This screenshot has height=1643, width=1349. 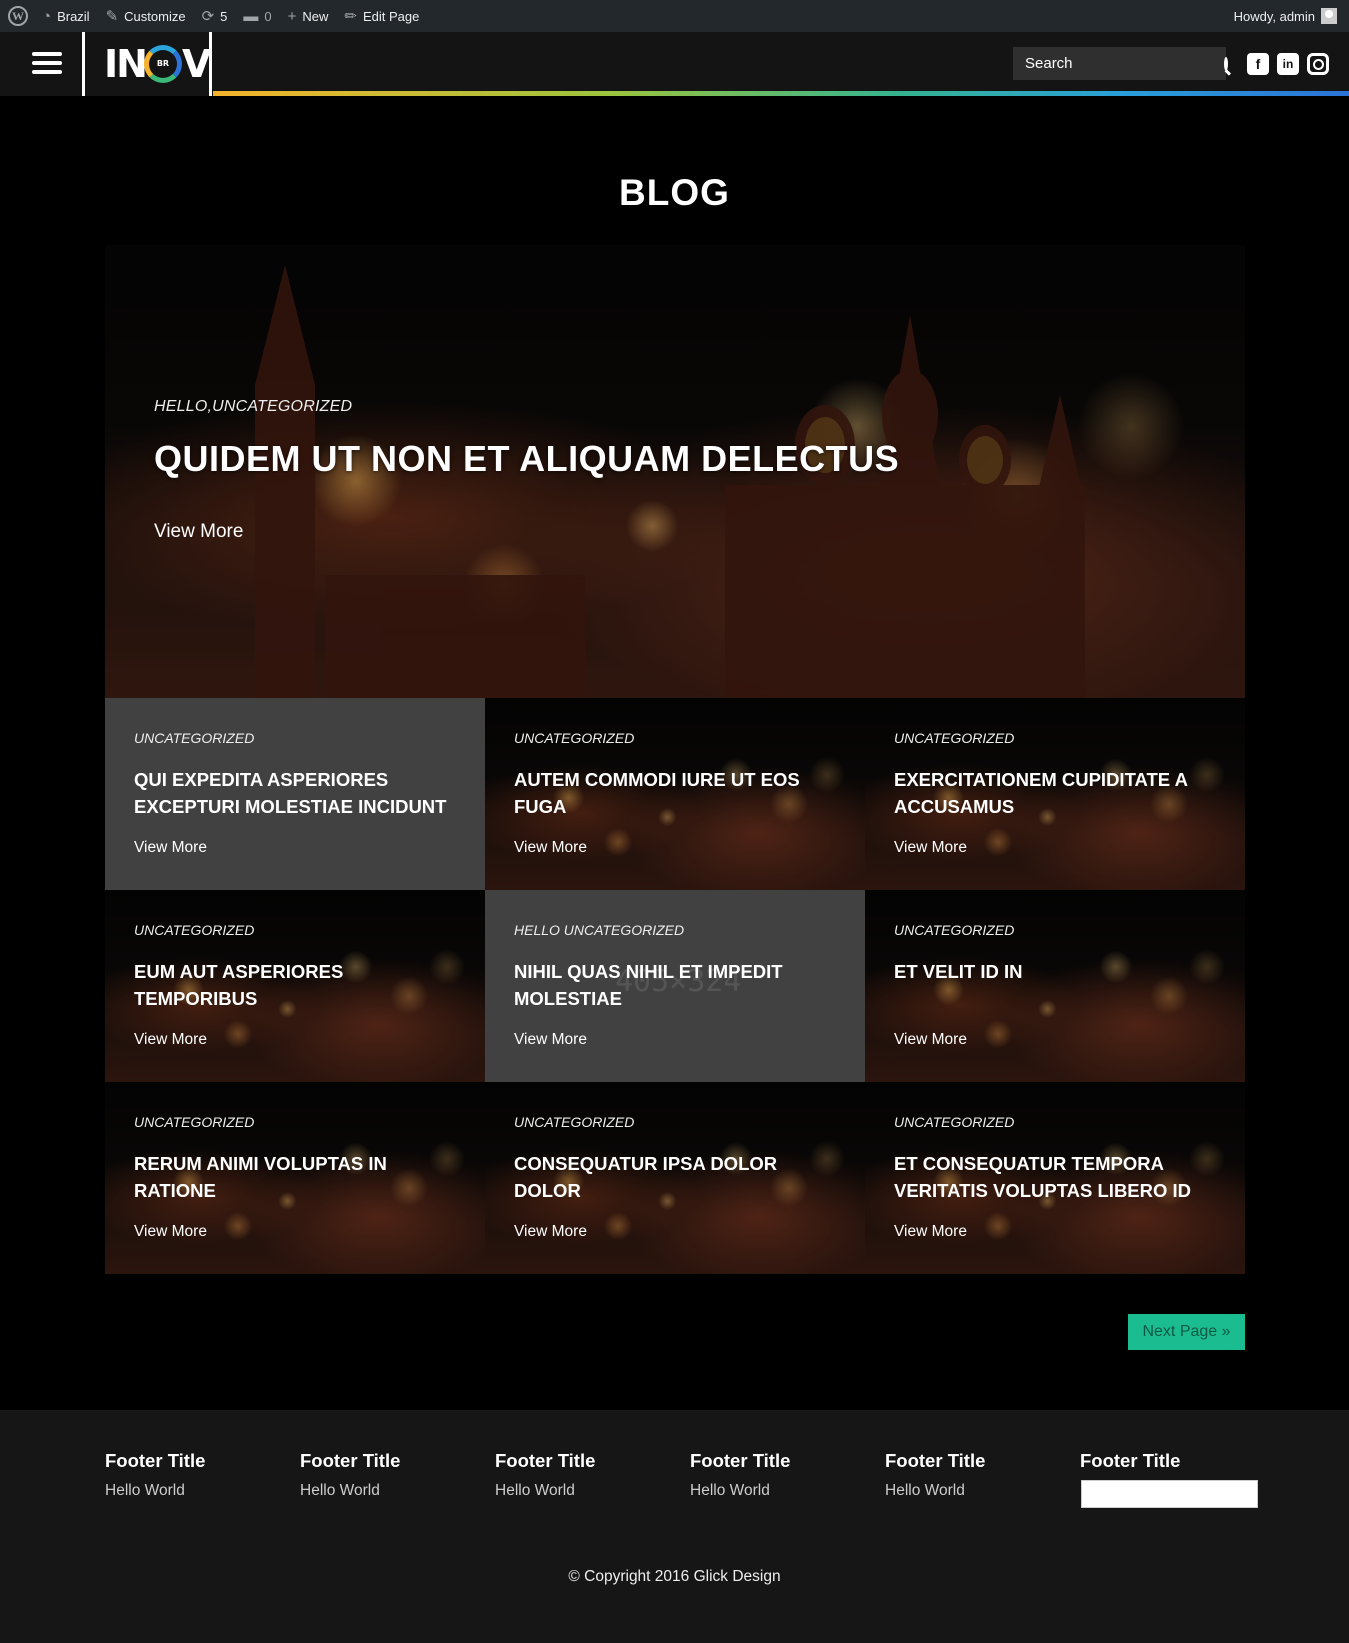 What do you see at coordinates (526, 459) in the screenshot?
I see `post-title: QUIDEM UT NON ET ALIQUAM DELECTUS` at bounding box center [526, 459].